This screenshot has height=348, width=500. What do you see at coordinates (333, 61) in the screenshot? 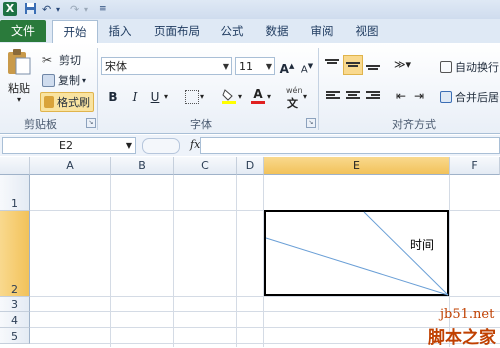
I see `top-align-icon` at bounding box center [333, 61].